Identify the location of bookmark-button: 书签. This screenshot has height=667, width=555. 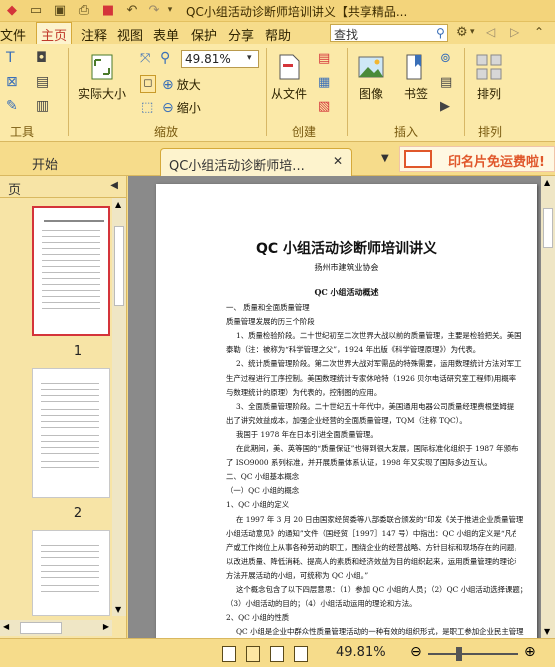
(416, 77).